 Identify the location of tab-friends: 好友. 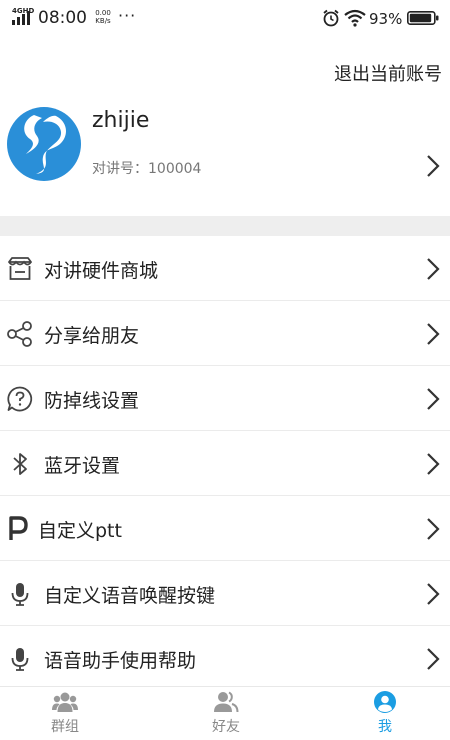
(226, 713).